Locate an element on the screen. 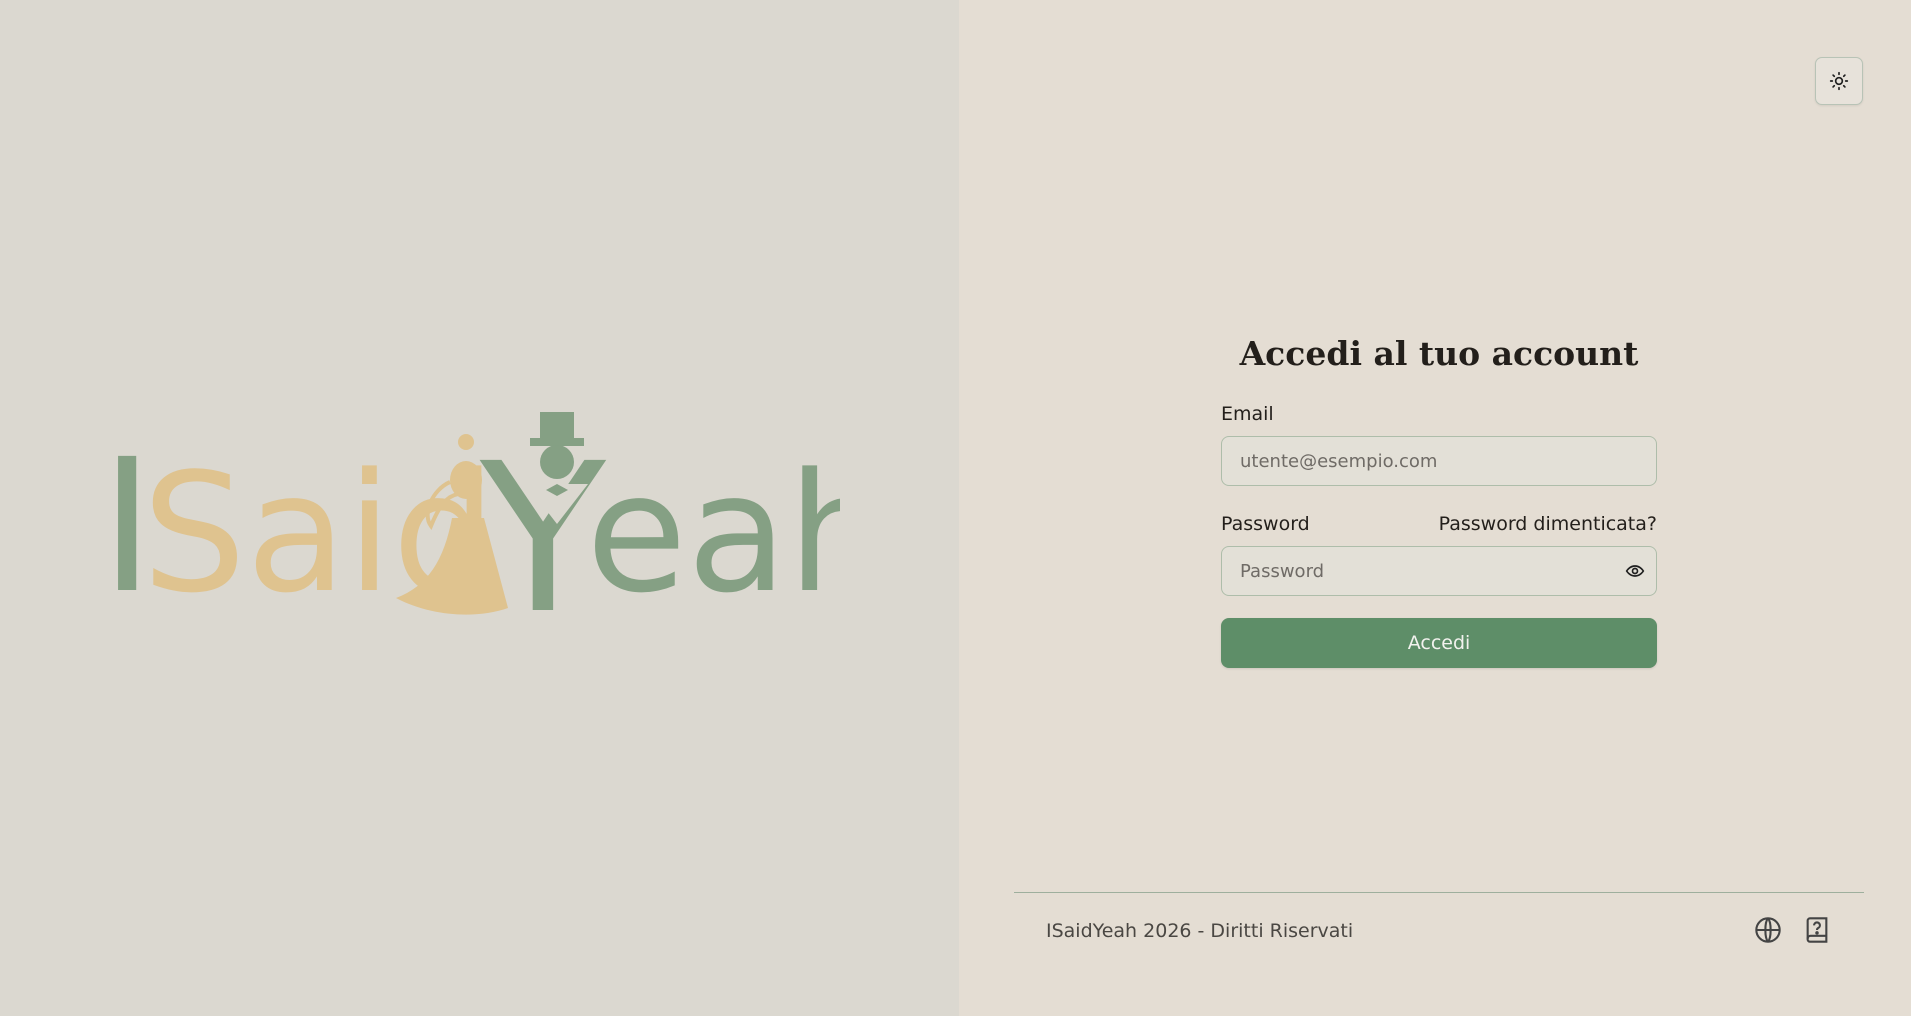 The height and width of the screenshot is (1016, 1911). help-book-icon is located at coordinates (1817, 930).